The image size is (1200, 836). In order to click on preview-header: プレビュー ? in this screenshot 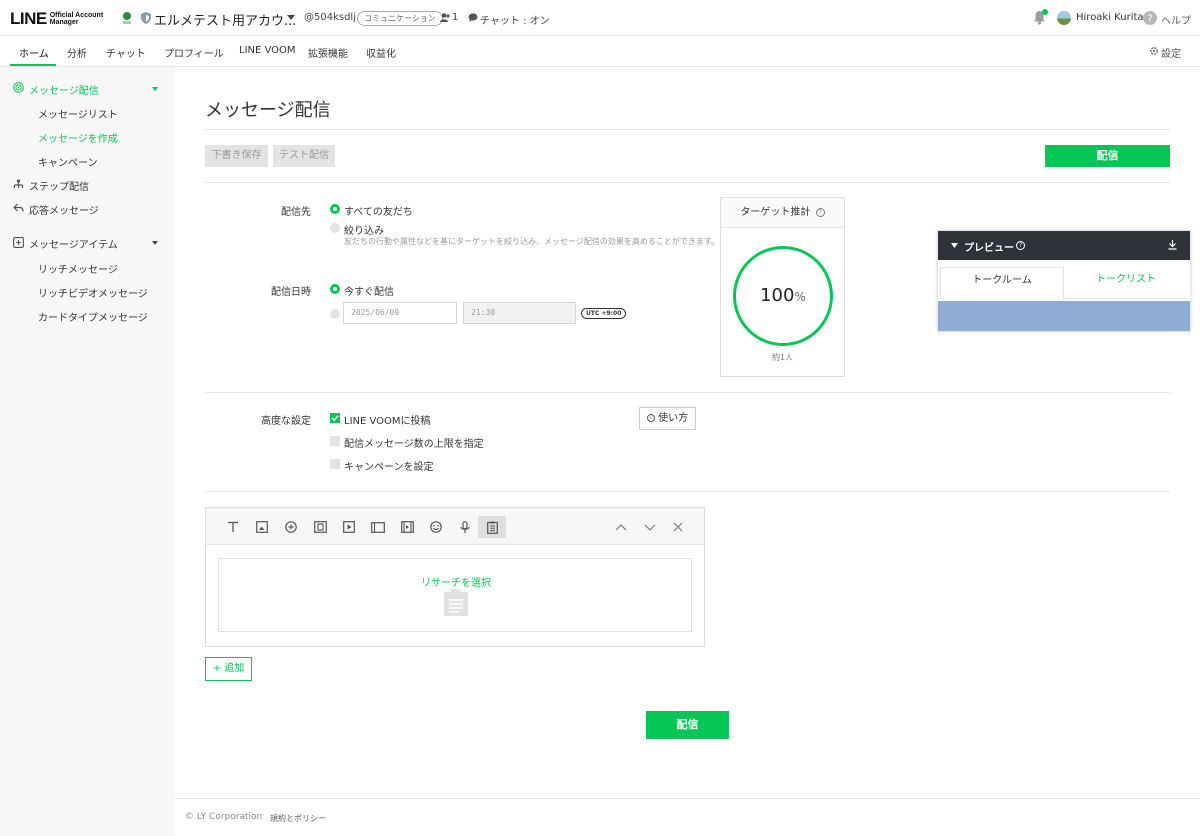, I will do `click(1064, 245)`.